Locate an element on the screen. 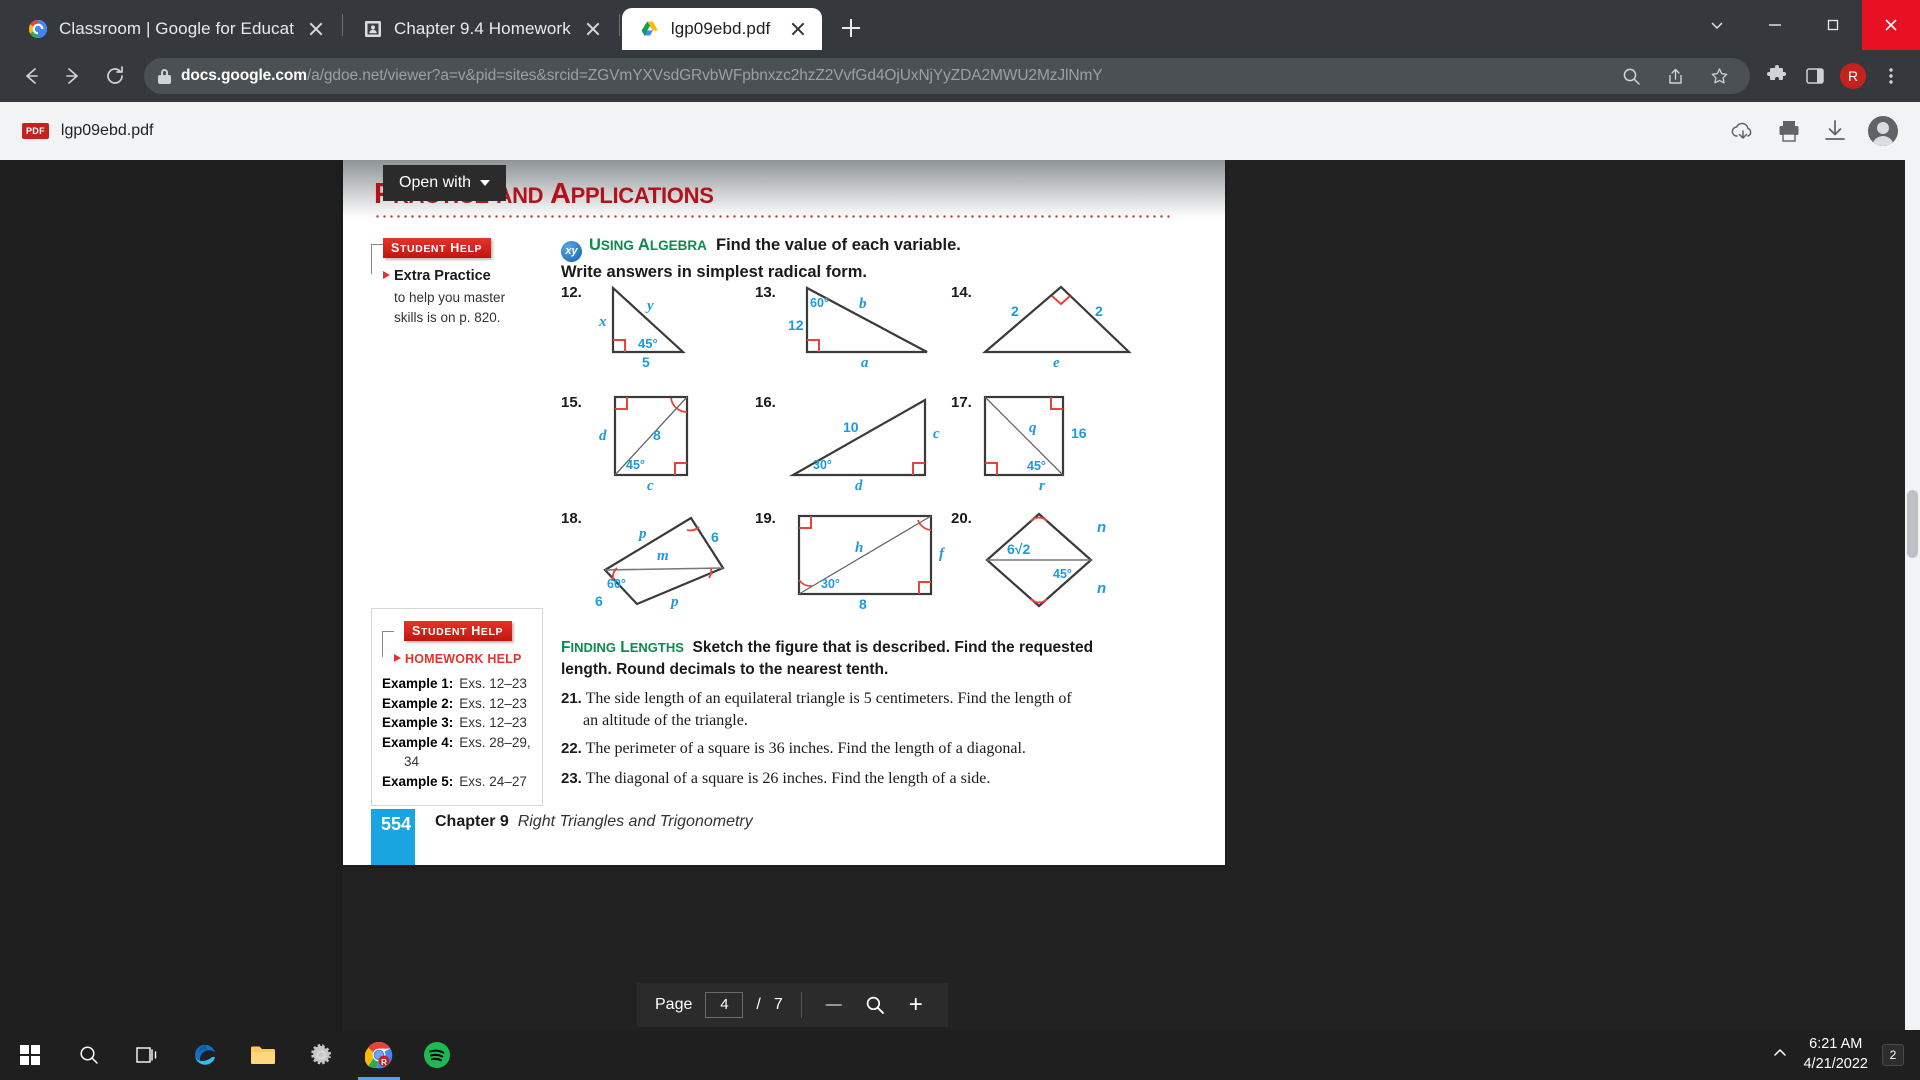 The height and width of the screenshot is (1080, 1920). label-10: 10 is located at coordinates (851, 427).